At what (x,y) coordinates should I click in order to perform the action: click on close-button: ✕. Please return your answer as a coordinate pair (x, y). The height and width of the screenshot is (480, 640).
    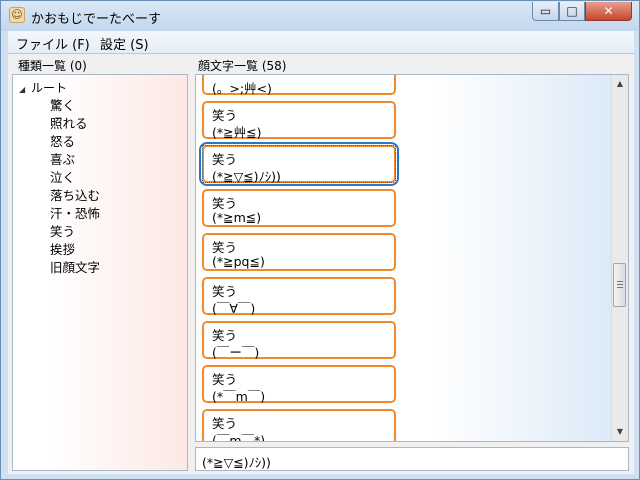
    Looking at the image, I should click on (608, 11).